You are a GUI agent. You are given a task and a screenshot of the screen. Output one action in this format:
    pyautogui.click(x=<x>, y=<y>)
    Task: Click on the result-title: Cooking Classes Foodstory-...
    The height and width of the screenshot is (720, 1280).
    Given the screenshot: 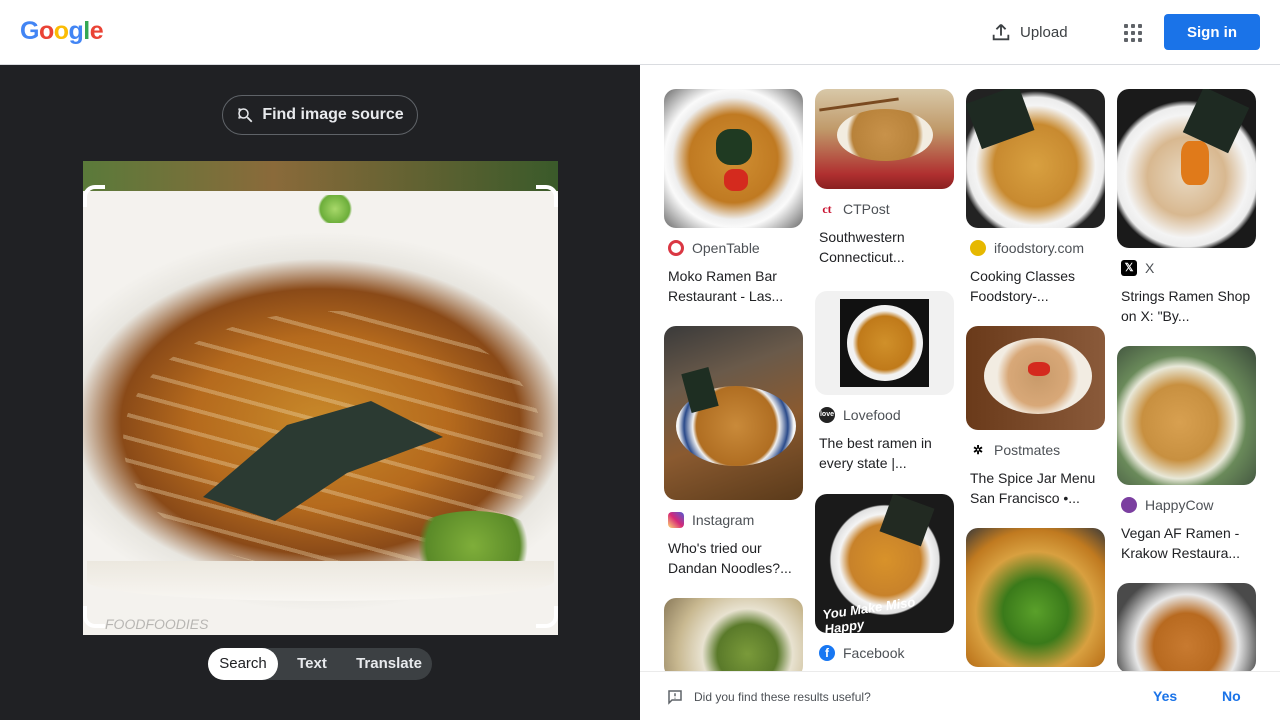 What is the action you would take?
    pyautogui.click(x=1036, y=286)
    